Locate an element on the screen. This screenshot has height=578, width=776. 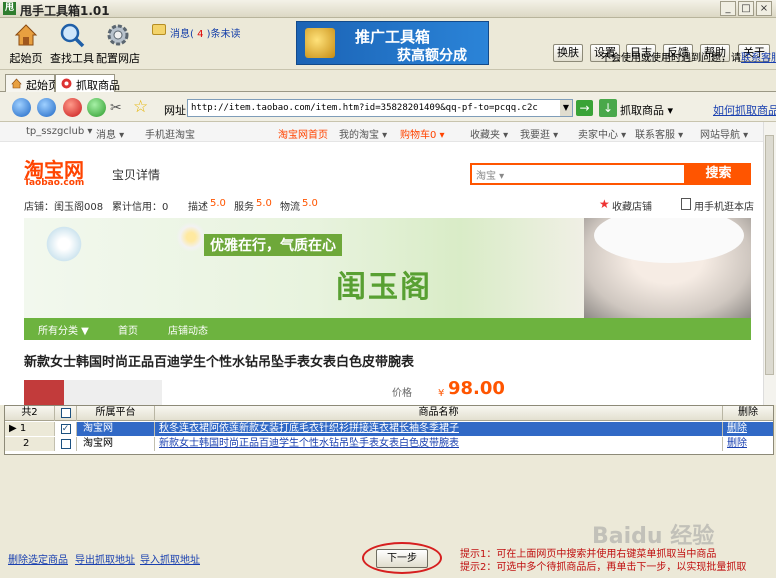
support-hint: 不会使用或使用时遇到问题，请联系客服 is located at coordinates (688, 56).